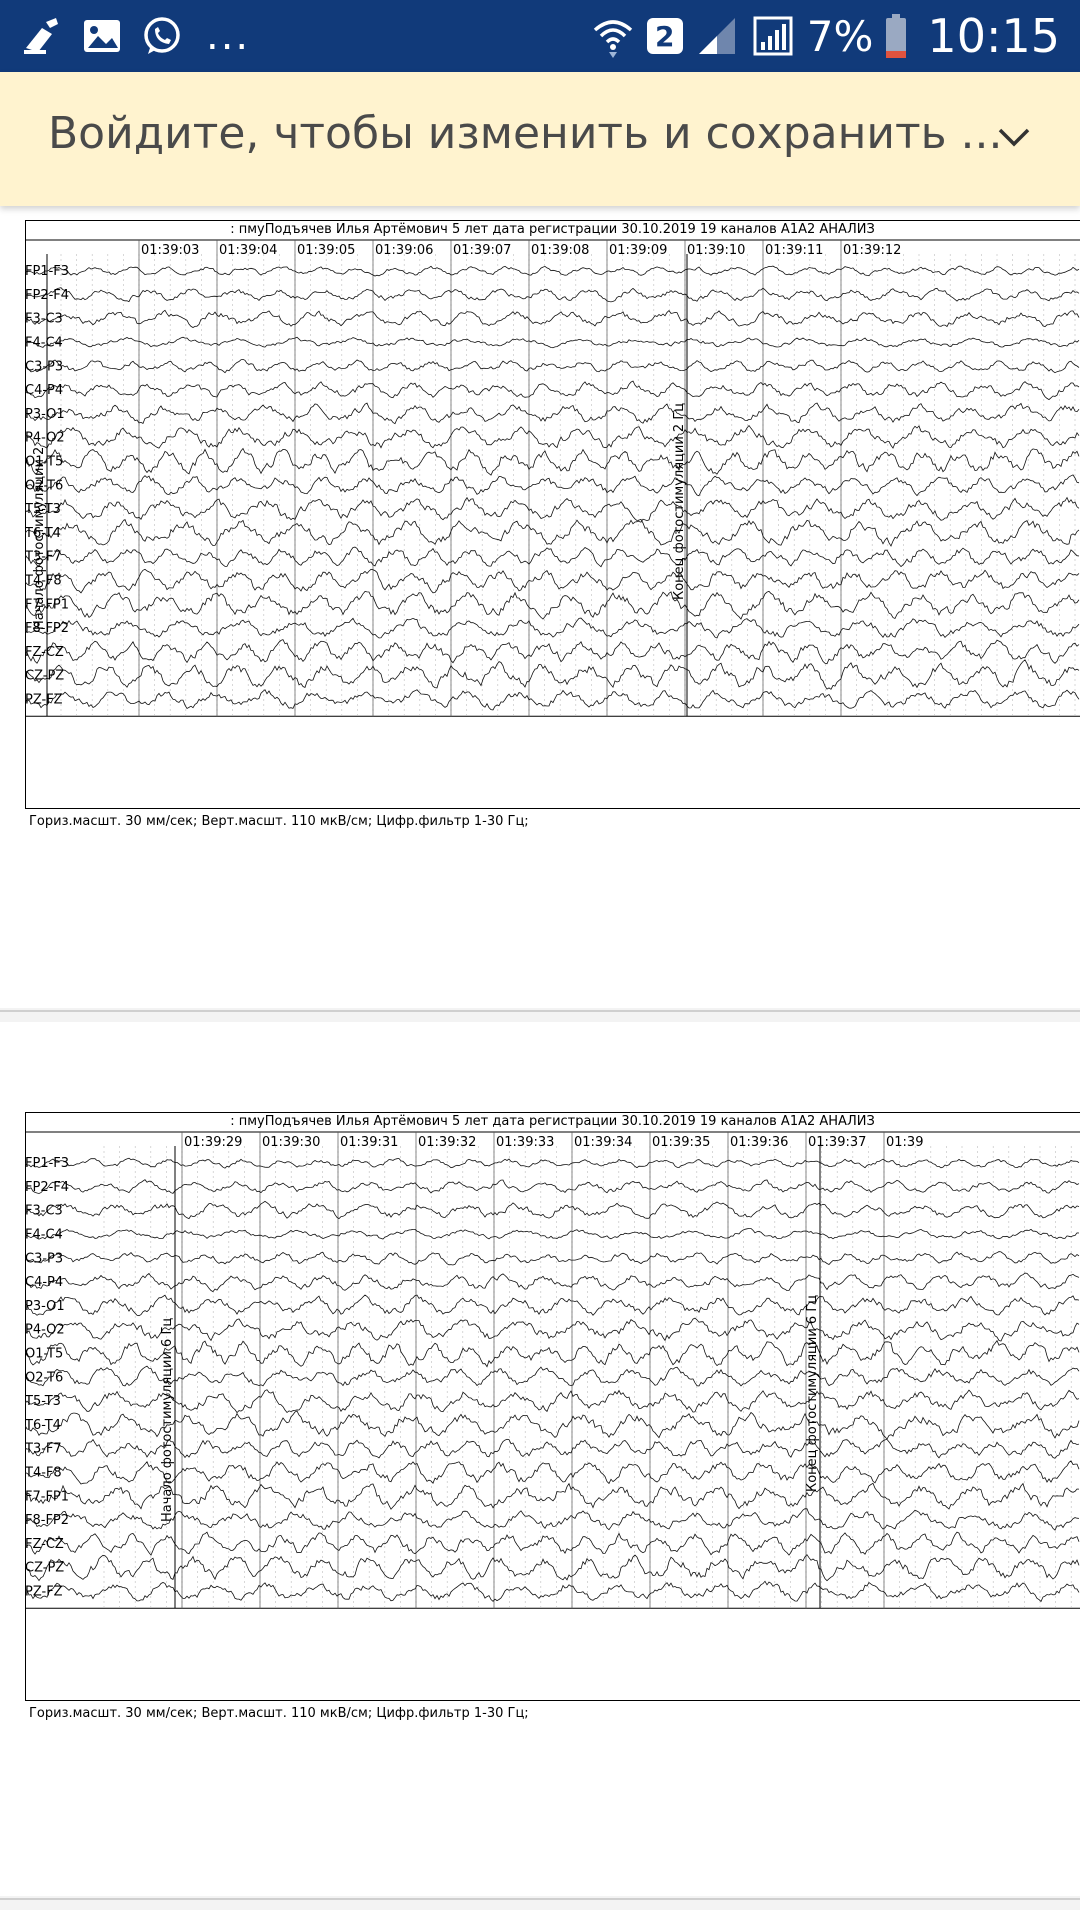  Describe the element at coordinates (812, 1393) in the screenshot. I see `stimulation-marker-label: Конец фотостимуляции 6 Гц` at that location.